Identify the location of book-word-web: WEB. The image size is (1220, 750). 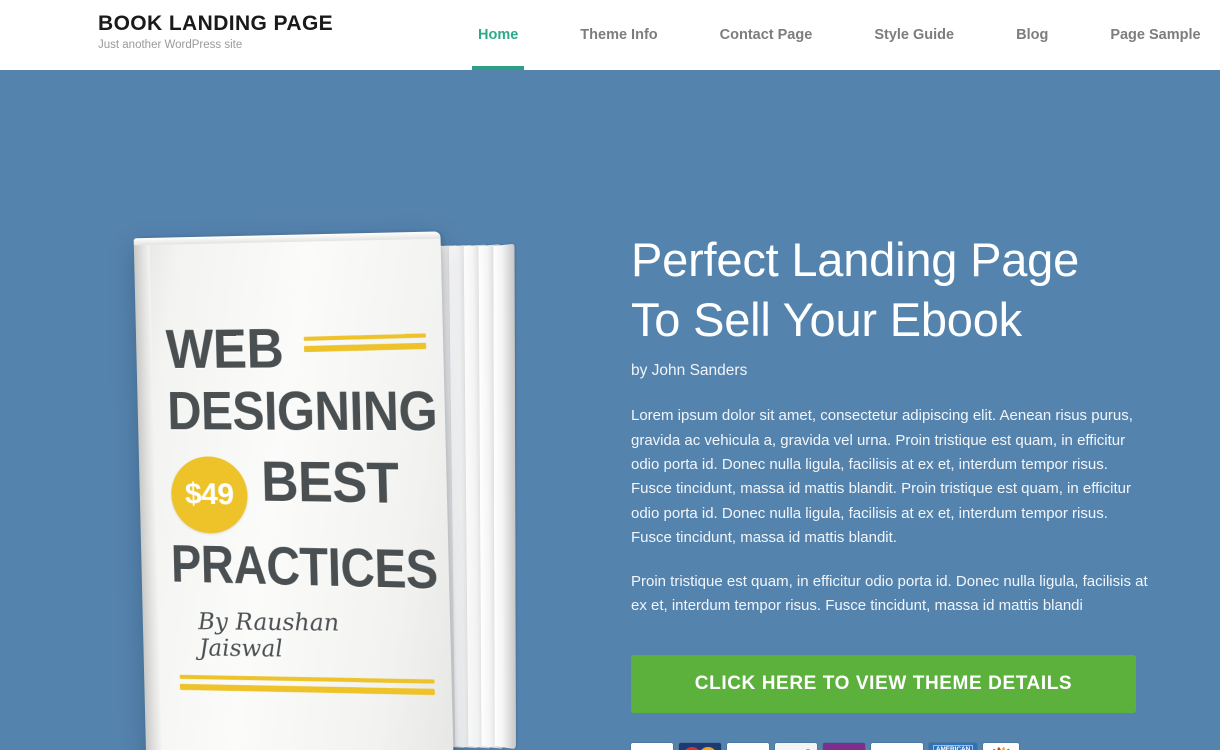
(224, 348).